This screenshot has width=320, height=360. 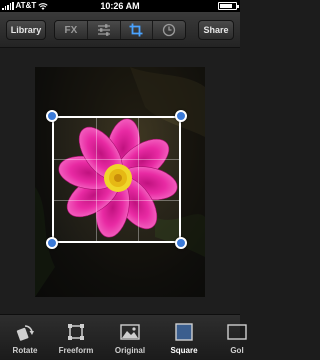 I want to click on original-button: Original, so click(x=130, y=337).